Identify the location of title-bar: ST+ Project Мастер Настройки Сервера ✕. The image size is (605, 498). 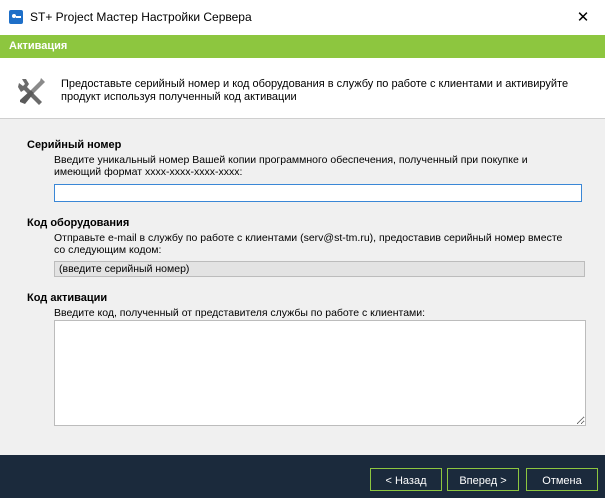
(302, 17).